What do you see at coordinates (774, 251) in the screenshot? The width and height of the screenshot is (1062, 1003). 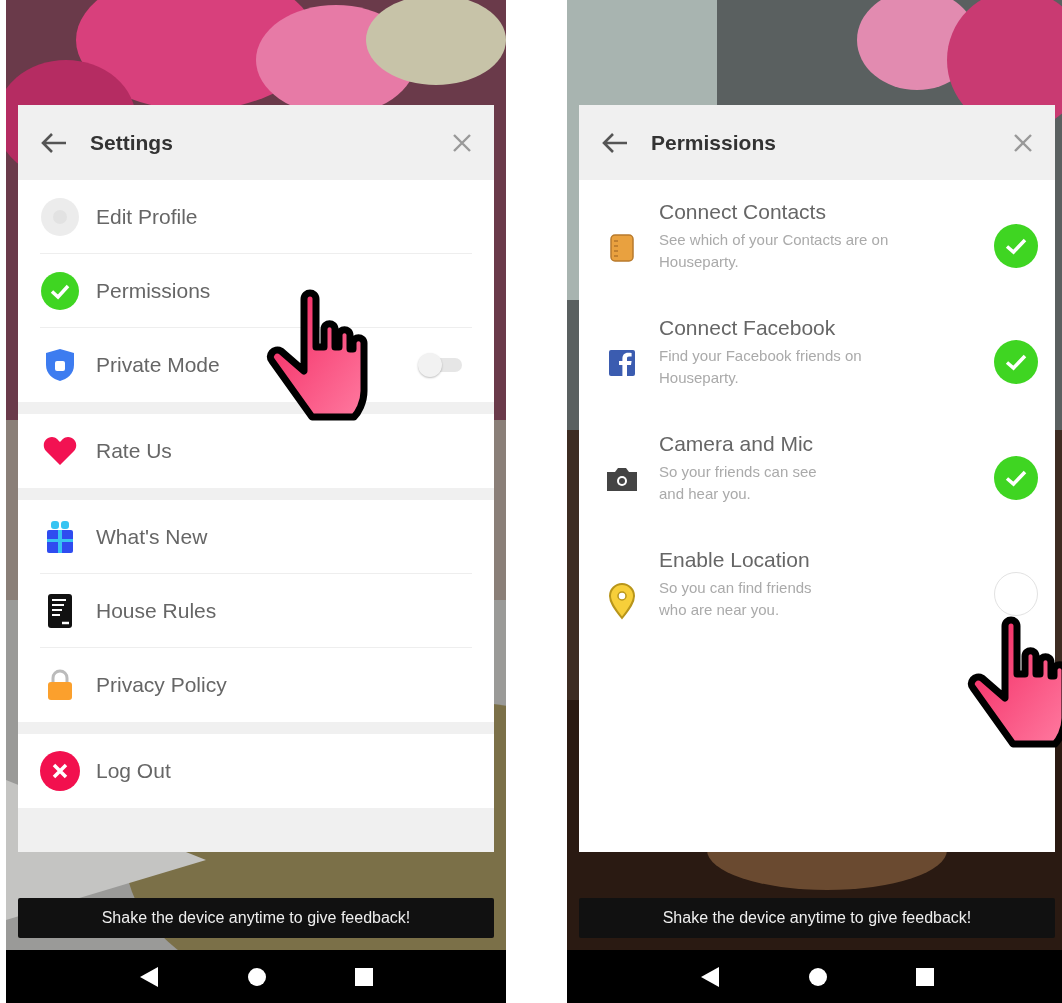 I see `permission-description: See which of your Contacts are on Houseparty.` at bounding box center [774, 251].